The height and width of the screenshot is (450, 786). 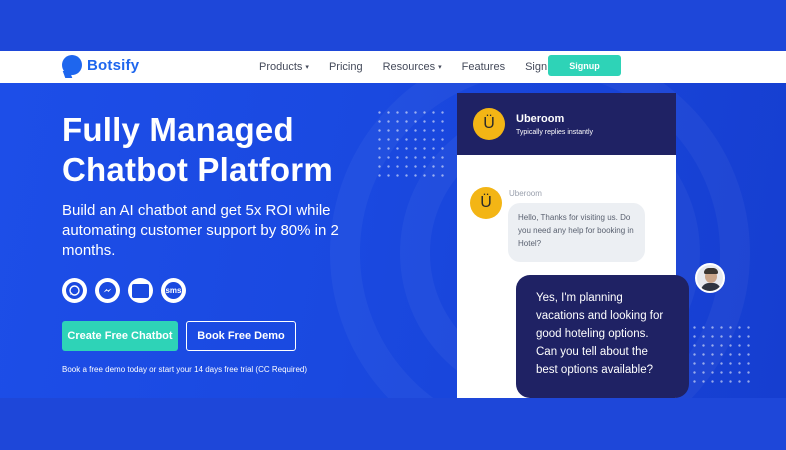 I want to click on create-free-chatbot-button: Create Free Chatbot, so click(x=120, y=336).